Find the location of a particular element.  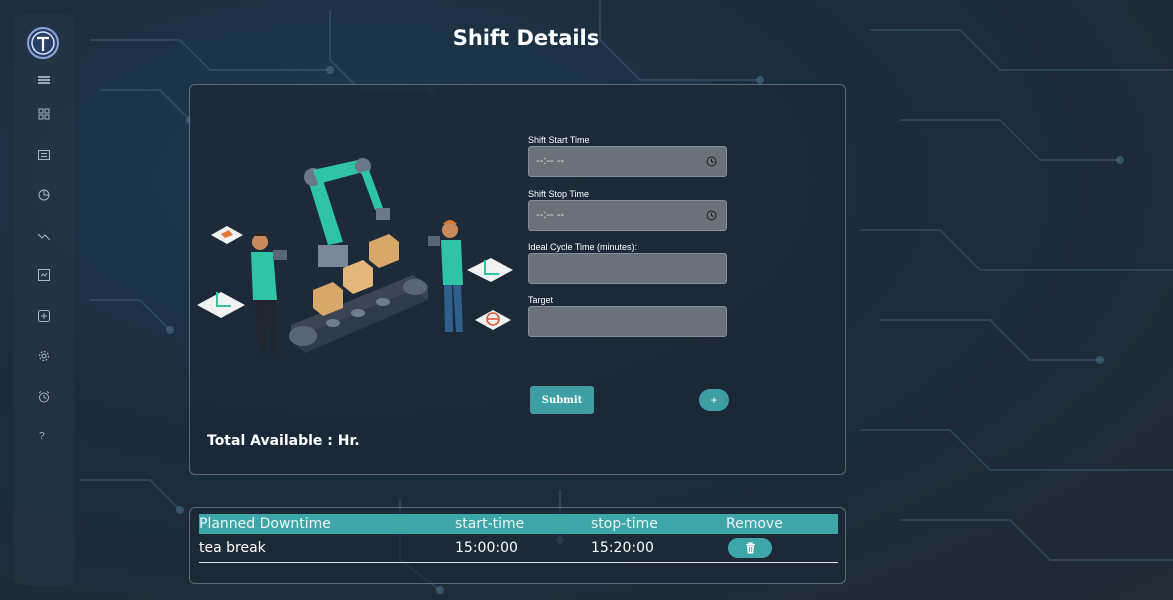

report-icon is located at coordinates (44, 275).